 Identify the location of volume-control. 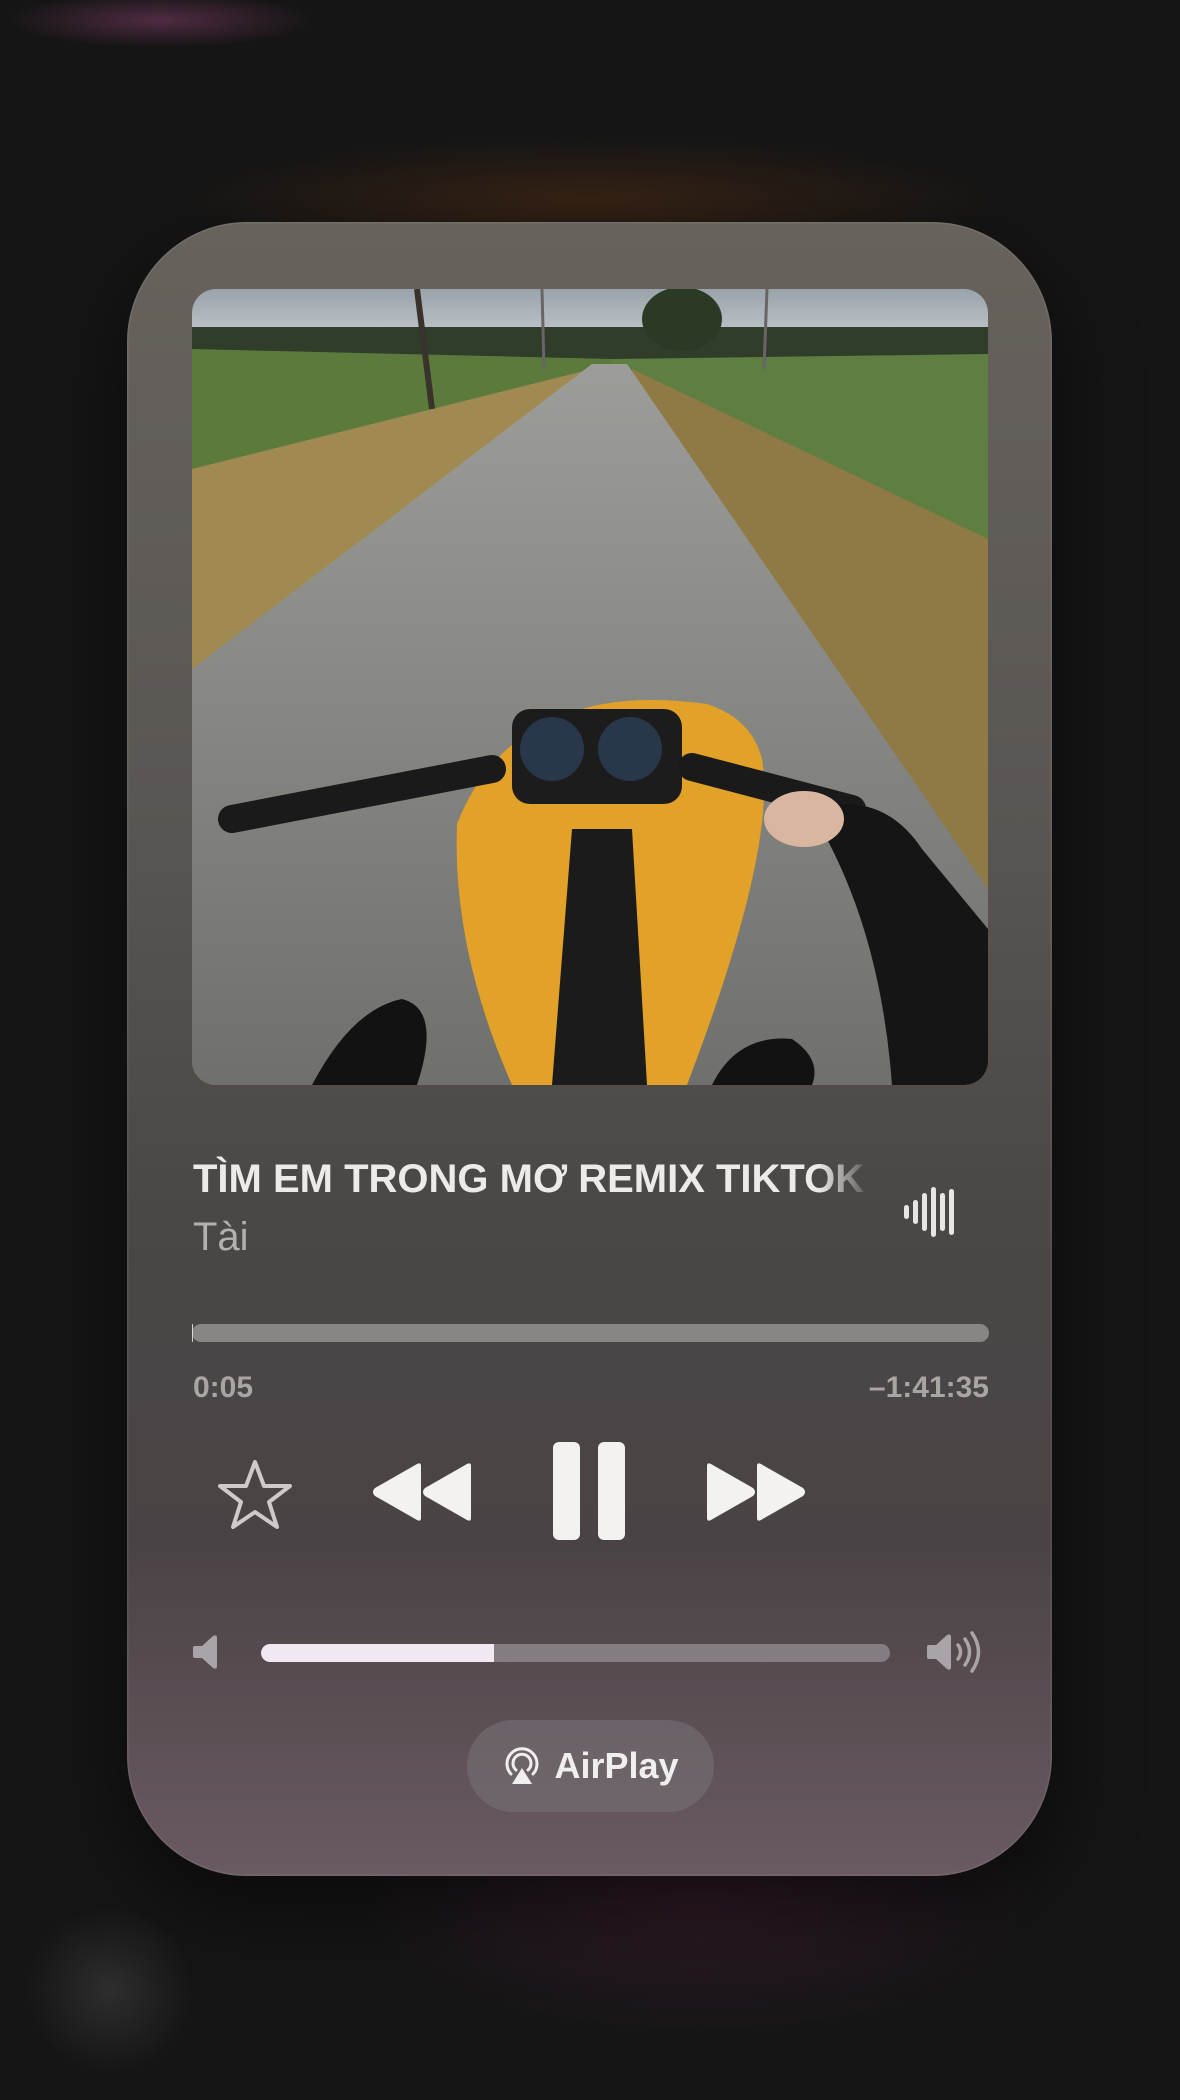
(589, 1653).